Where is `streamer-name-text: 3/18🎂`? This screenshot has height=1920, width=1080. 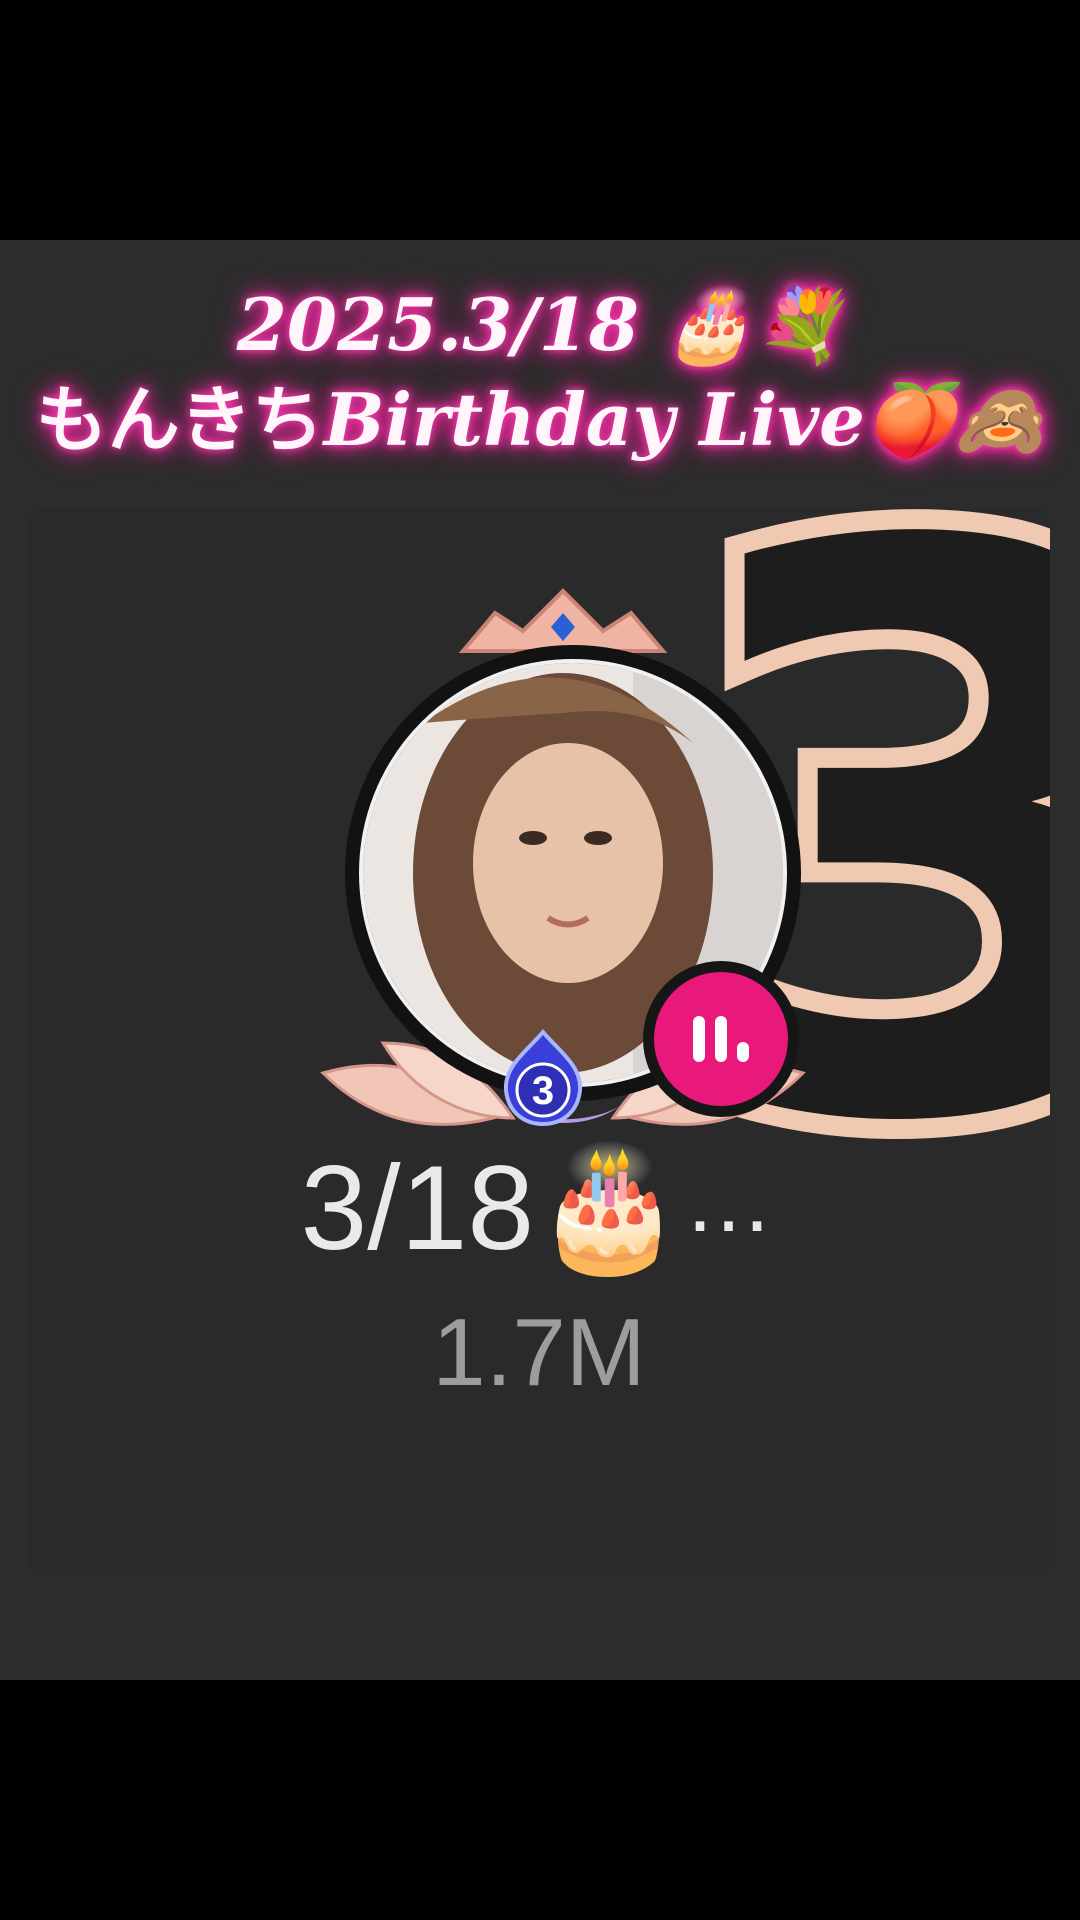
streamer-name-text: 3/18🎂 is located at coordinates (492, 1208).